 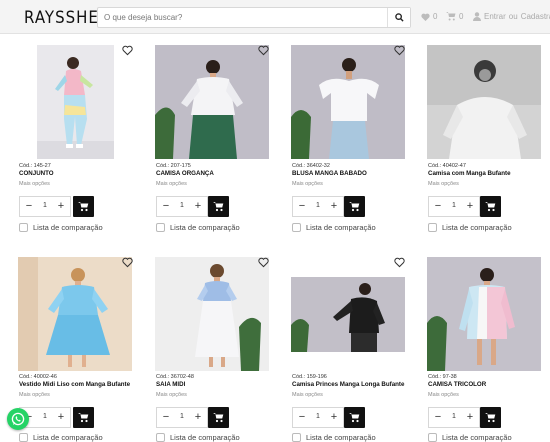 I want to click on product-name: Camisa Princes Manga Longa Bufante, so click(x=348, y=384).